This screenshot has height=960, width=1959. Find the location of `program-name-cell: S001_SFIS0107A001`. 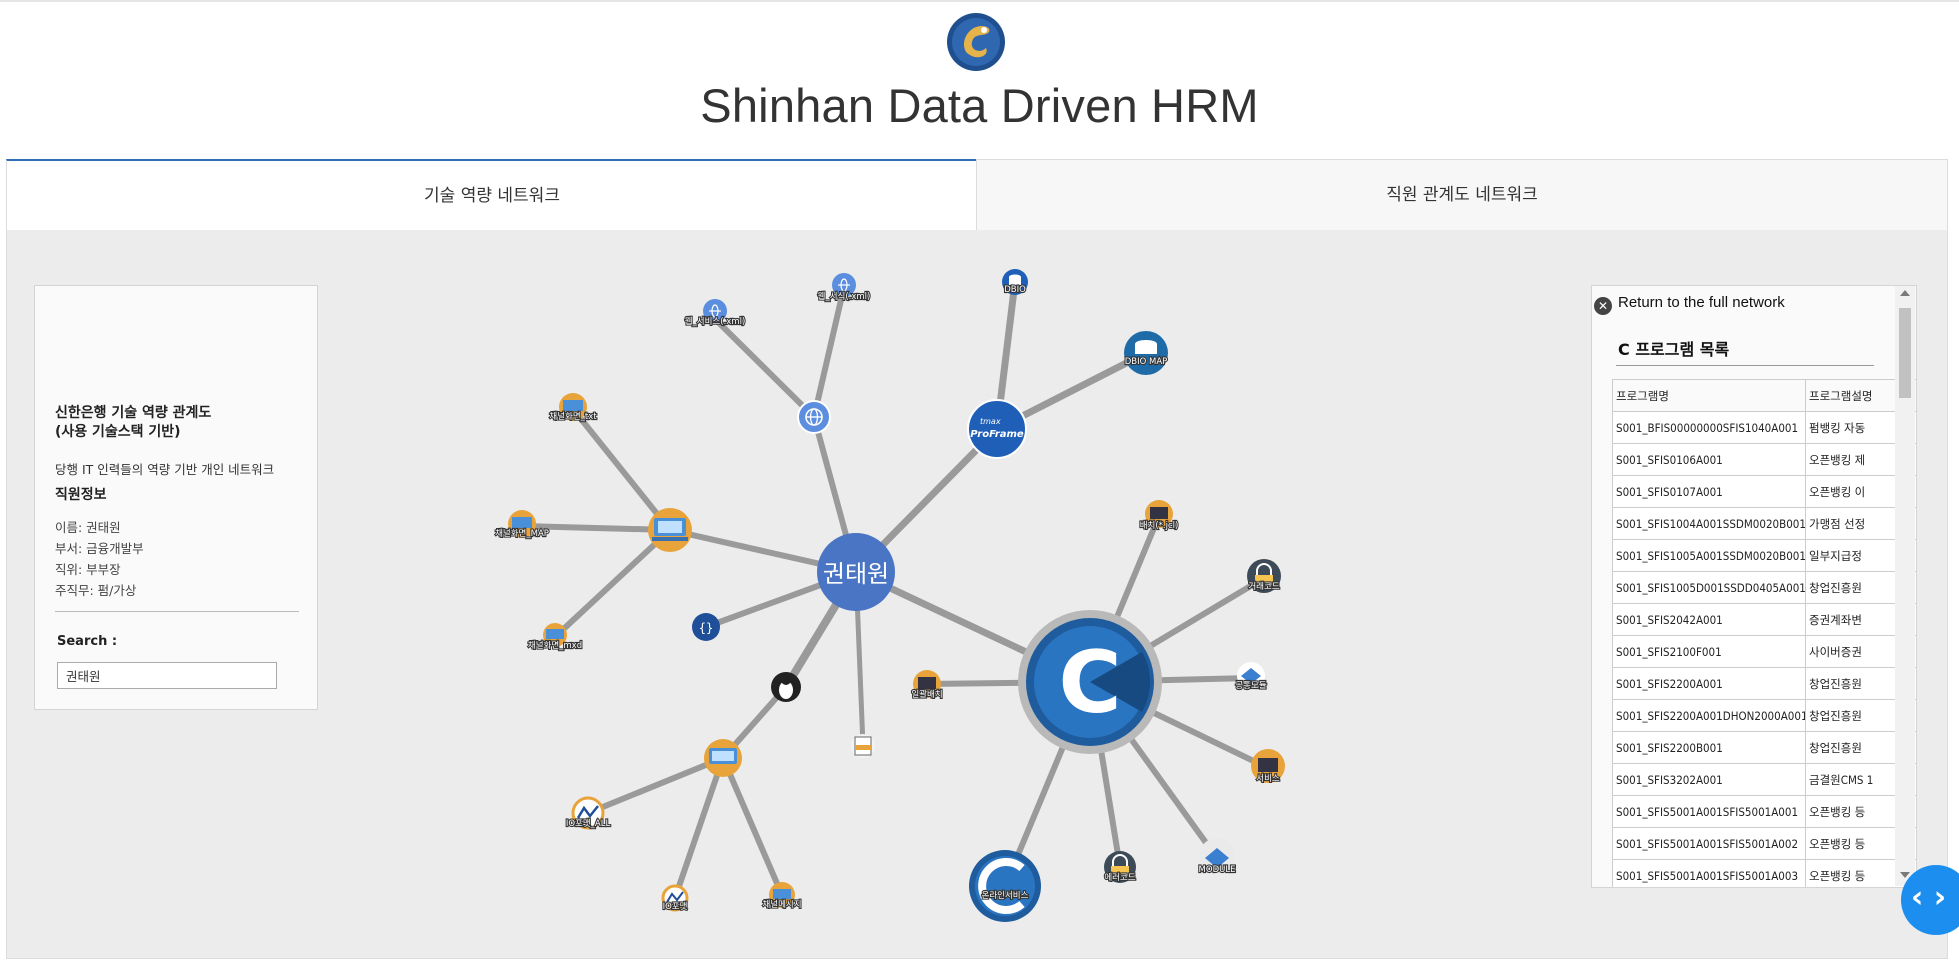

program-name-cell: S001_SFIS0107A001 is located at coordinates (1709, 491).